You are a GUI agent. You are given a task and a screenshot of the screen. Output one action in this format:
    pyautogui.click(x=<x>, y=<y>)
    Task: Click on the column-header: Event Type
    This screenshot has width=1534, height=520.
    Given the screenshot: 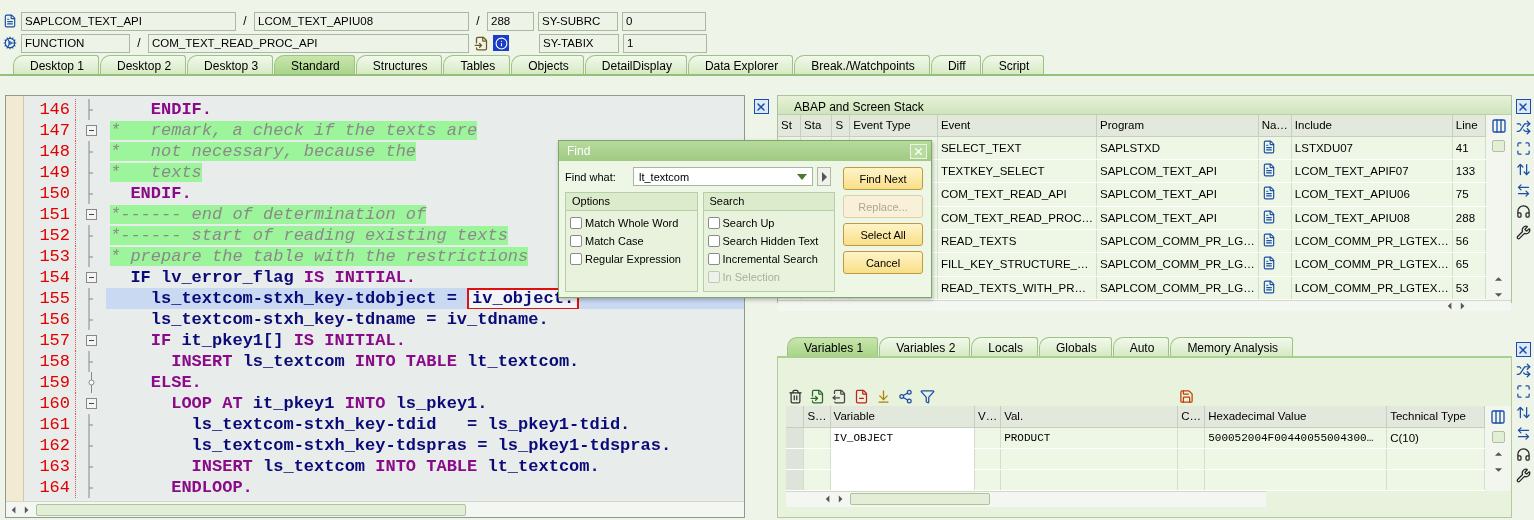 What is the action you would take?
    pyautogui.click(x=893, y=125)
    